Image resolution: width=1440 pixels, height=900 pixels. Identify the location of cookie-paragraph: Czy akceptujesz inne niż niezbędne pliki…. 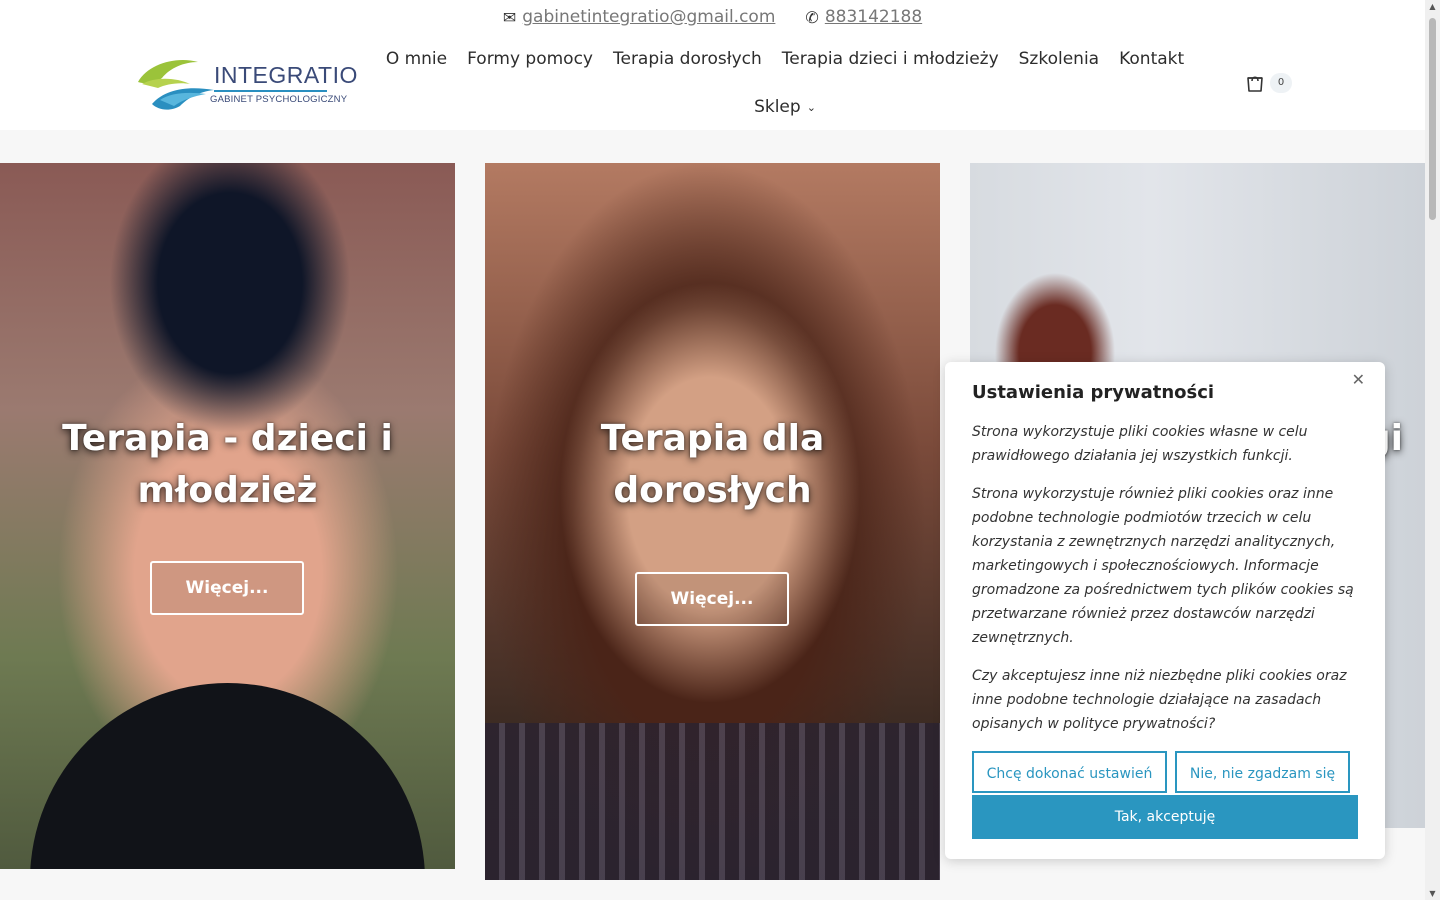
(1159, 700).